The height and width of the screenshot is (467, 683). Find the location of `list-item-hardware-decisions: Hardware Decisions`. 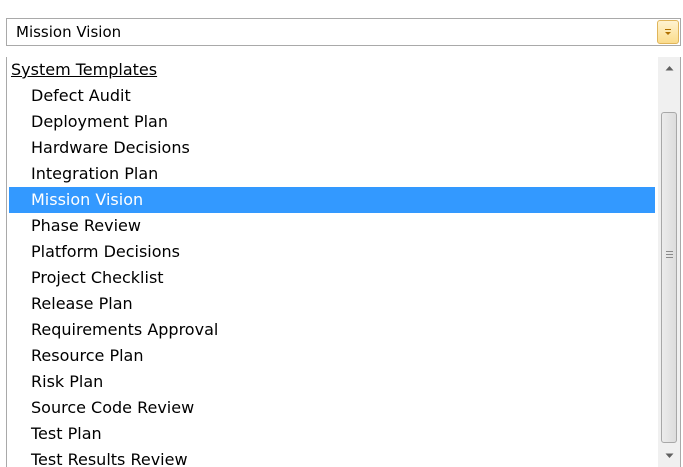

list-item-hardware-decisions: Hardware Decisions is located at coordinates (332, 148).